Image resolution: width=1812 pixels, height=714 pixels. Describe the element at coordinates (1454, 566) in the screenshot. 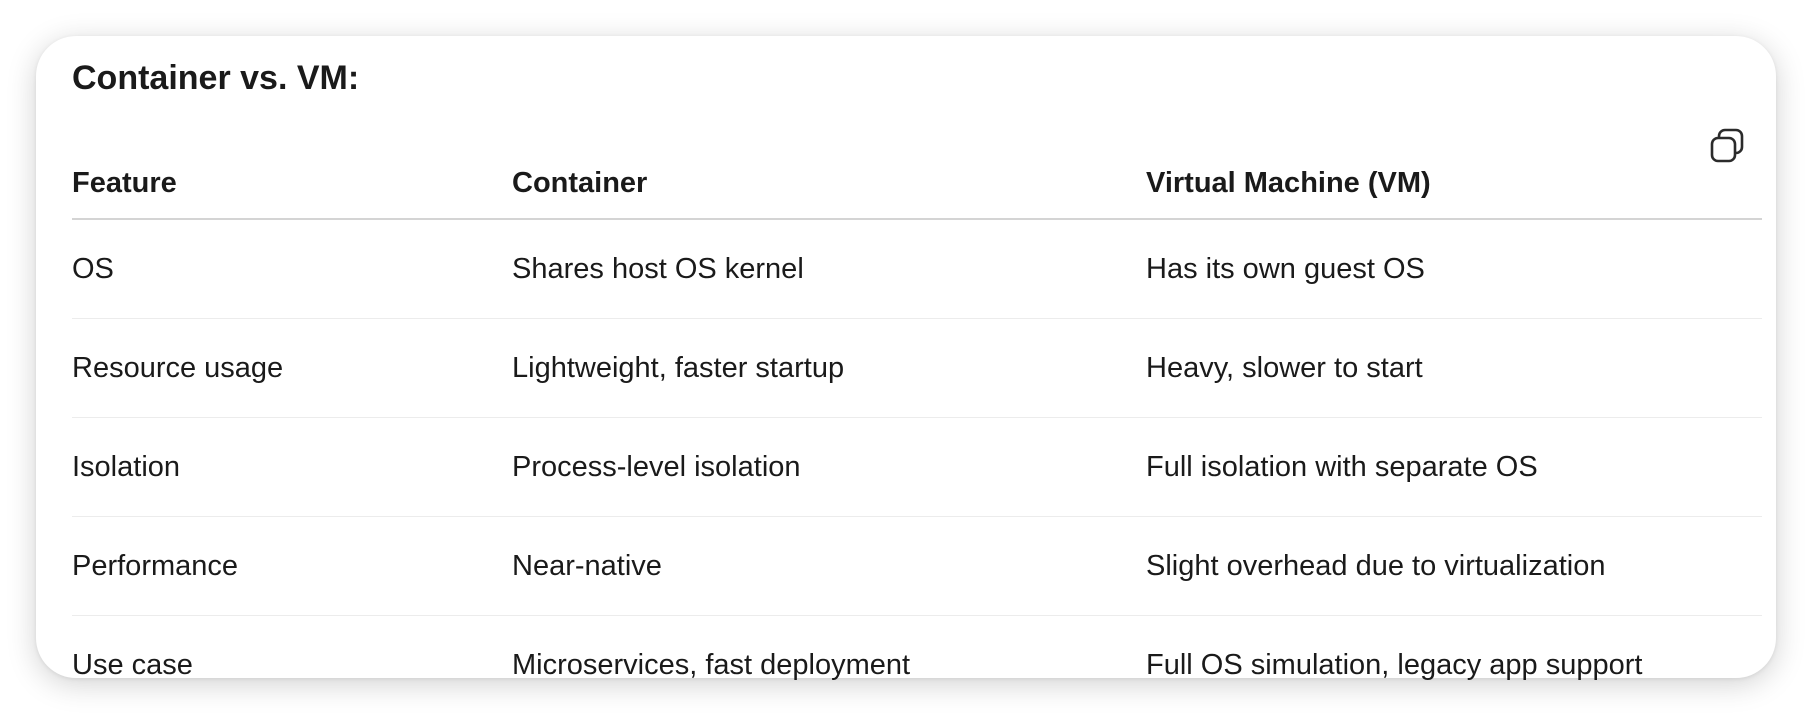

I see `table-cell: Slight overhead due to virtualization` at that location.